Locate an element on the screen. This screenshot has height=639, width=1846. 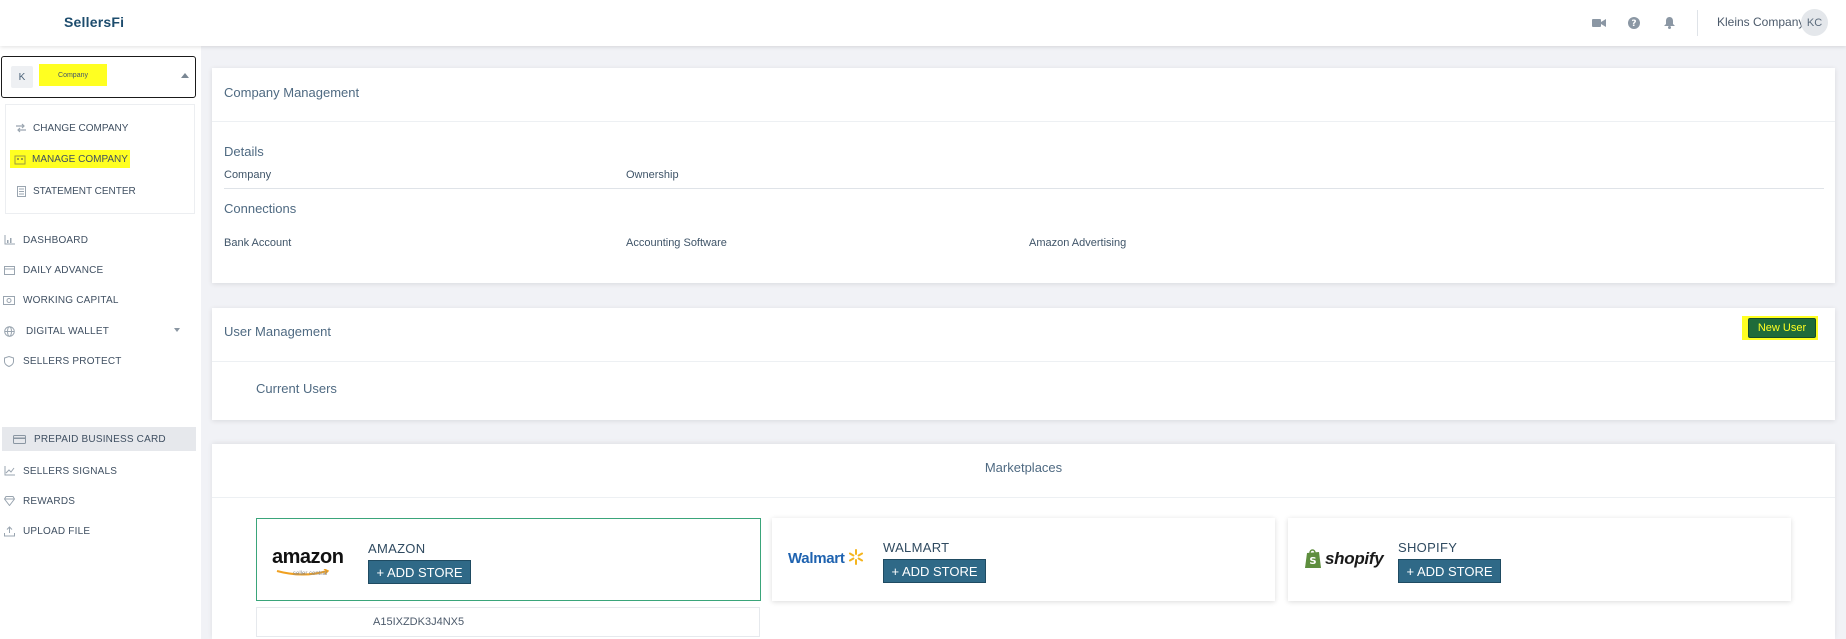
company-avatar: K is located at coordinates (22, 77).